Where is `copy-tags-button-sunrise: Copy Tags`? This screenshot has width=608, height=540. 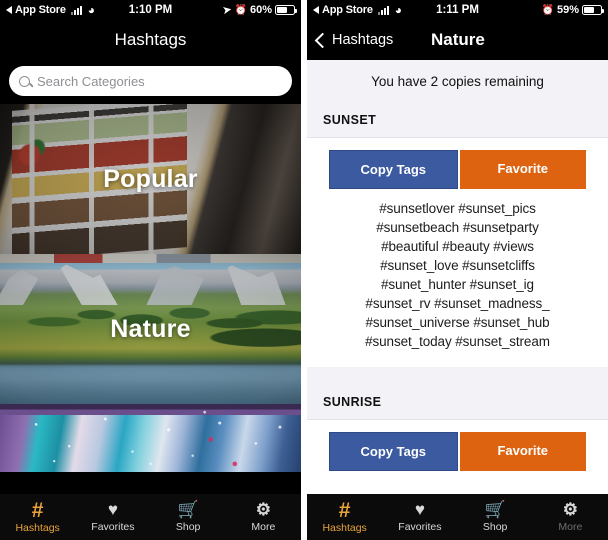
copy-tags-button-sunrise: Copy Tags is located at coordinates (393, 451).